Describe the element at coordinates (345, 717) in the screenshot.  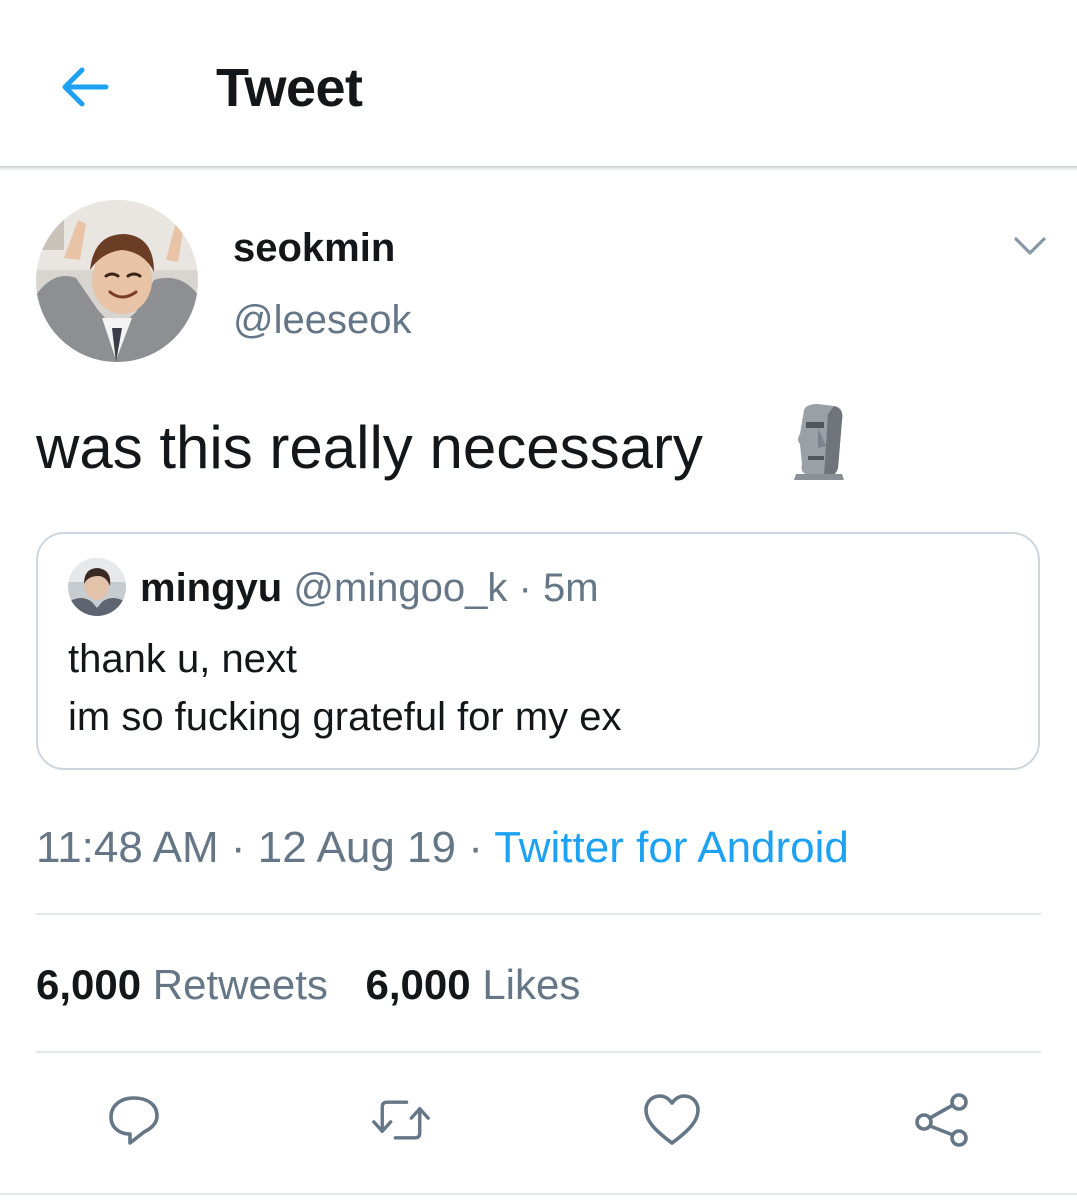
I see `quoted-text-line: im so fucking grateful for my ex` at that location.